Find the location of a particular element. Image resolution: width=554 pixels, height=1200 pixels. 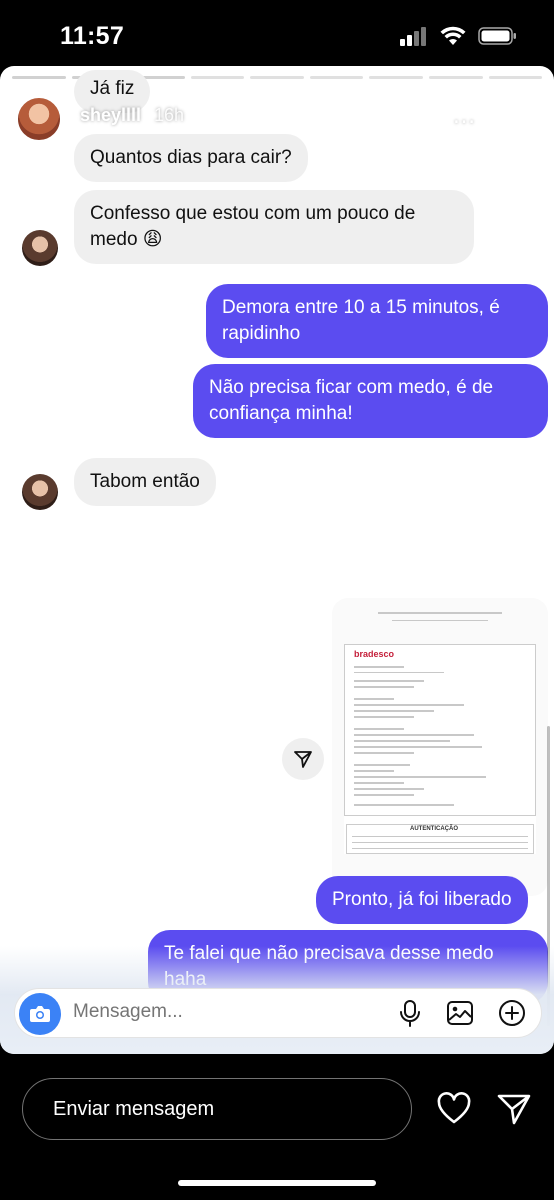

camera-icon is located at coordinates (40, 1014).